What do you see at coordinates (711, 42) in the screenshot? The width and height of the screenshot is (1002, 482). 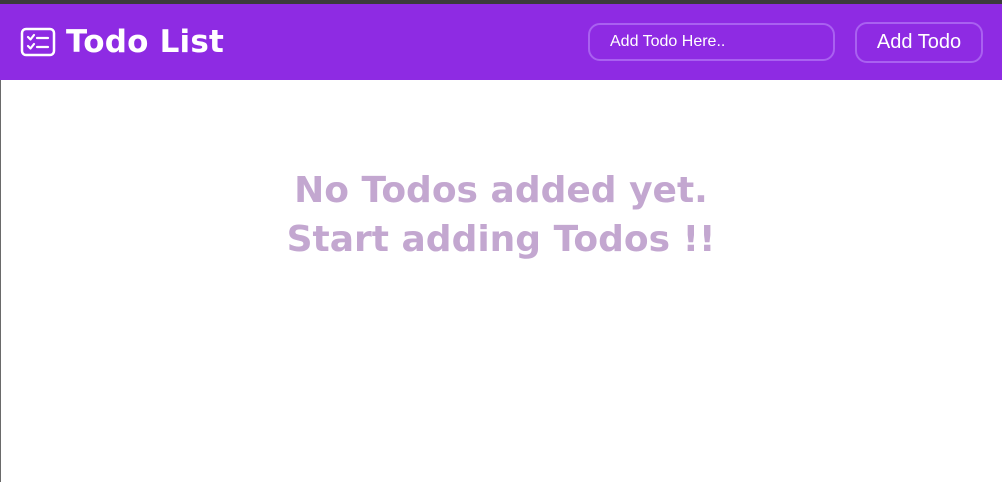 I see `add-todo-input` at bounding box center [711, 42].